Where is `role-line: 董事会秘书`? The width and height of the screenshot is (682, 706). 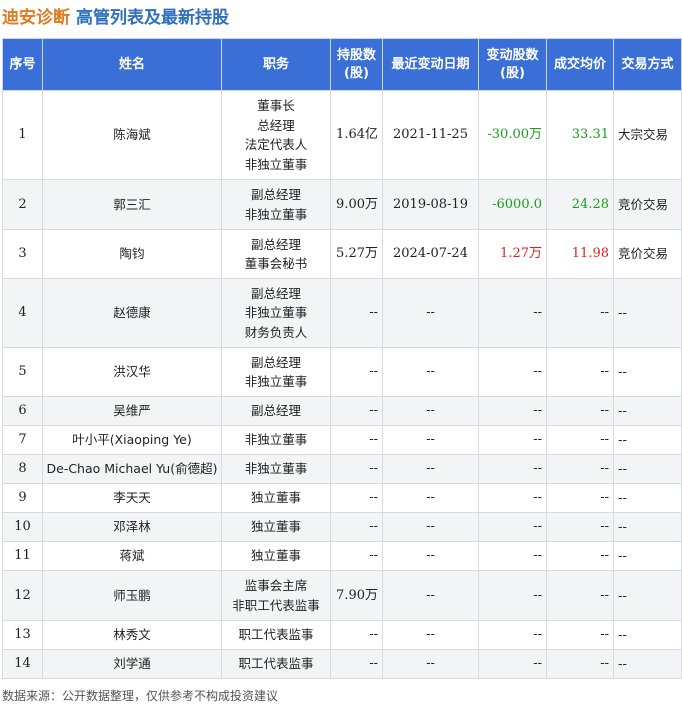 role-line: 董事会秘书 is located at coordinates (276, 263).